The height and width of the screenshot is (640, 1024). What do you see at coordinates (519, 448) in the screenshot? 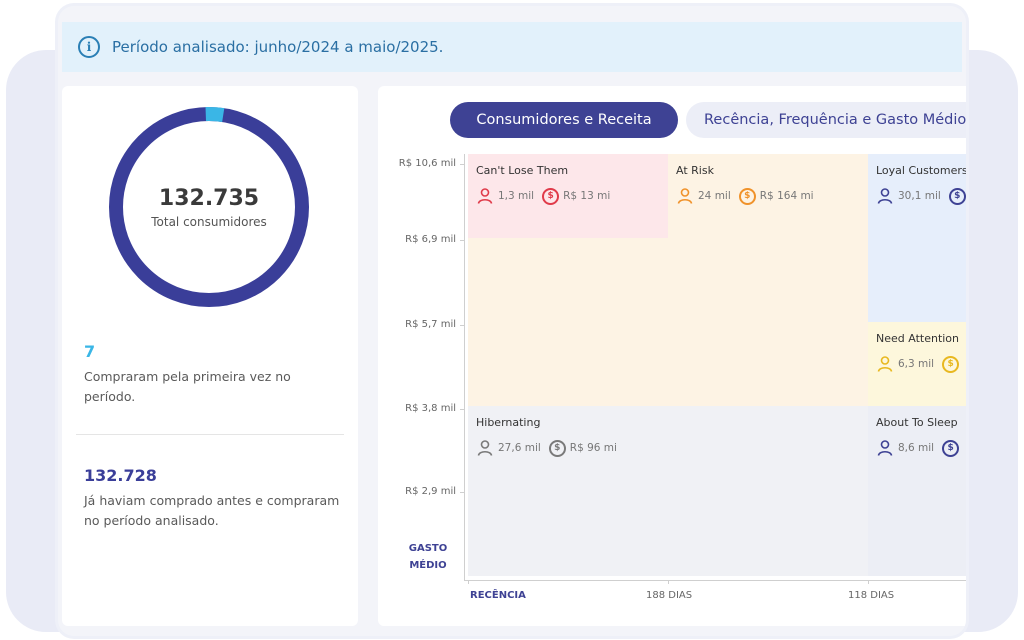
I see `segment-customers: 27,6 mil` at bounding box center [519, 448].